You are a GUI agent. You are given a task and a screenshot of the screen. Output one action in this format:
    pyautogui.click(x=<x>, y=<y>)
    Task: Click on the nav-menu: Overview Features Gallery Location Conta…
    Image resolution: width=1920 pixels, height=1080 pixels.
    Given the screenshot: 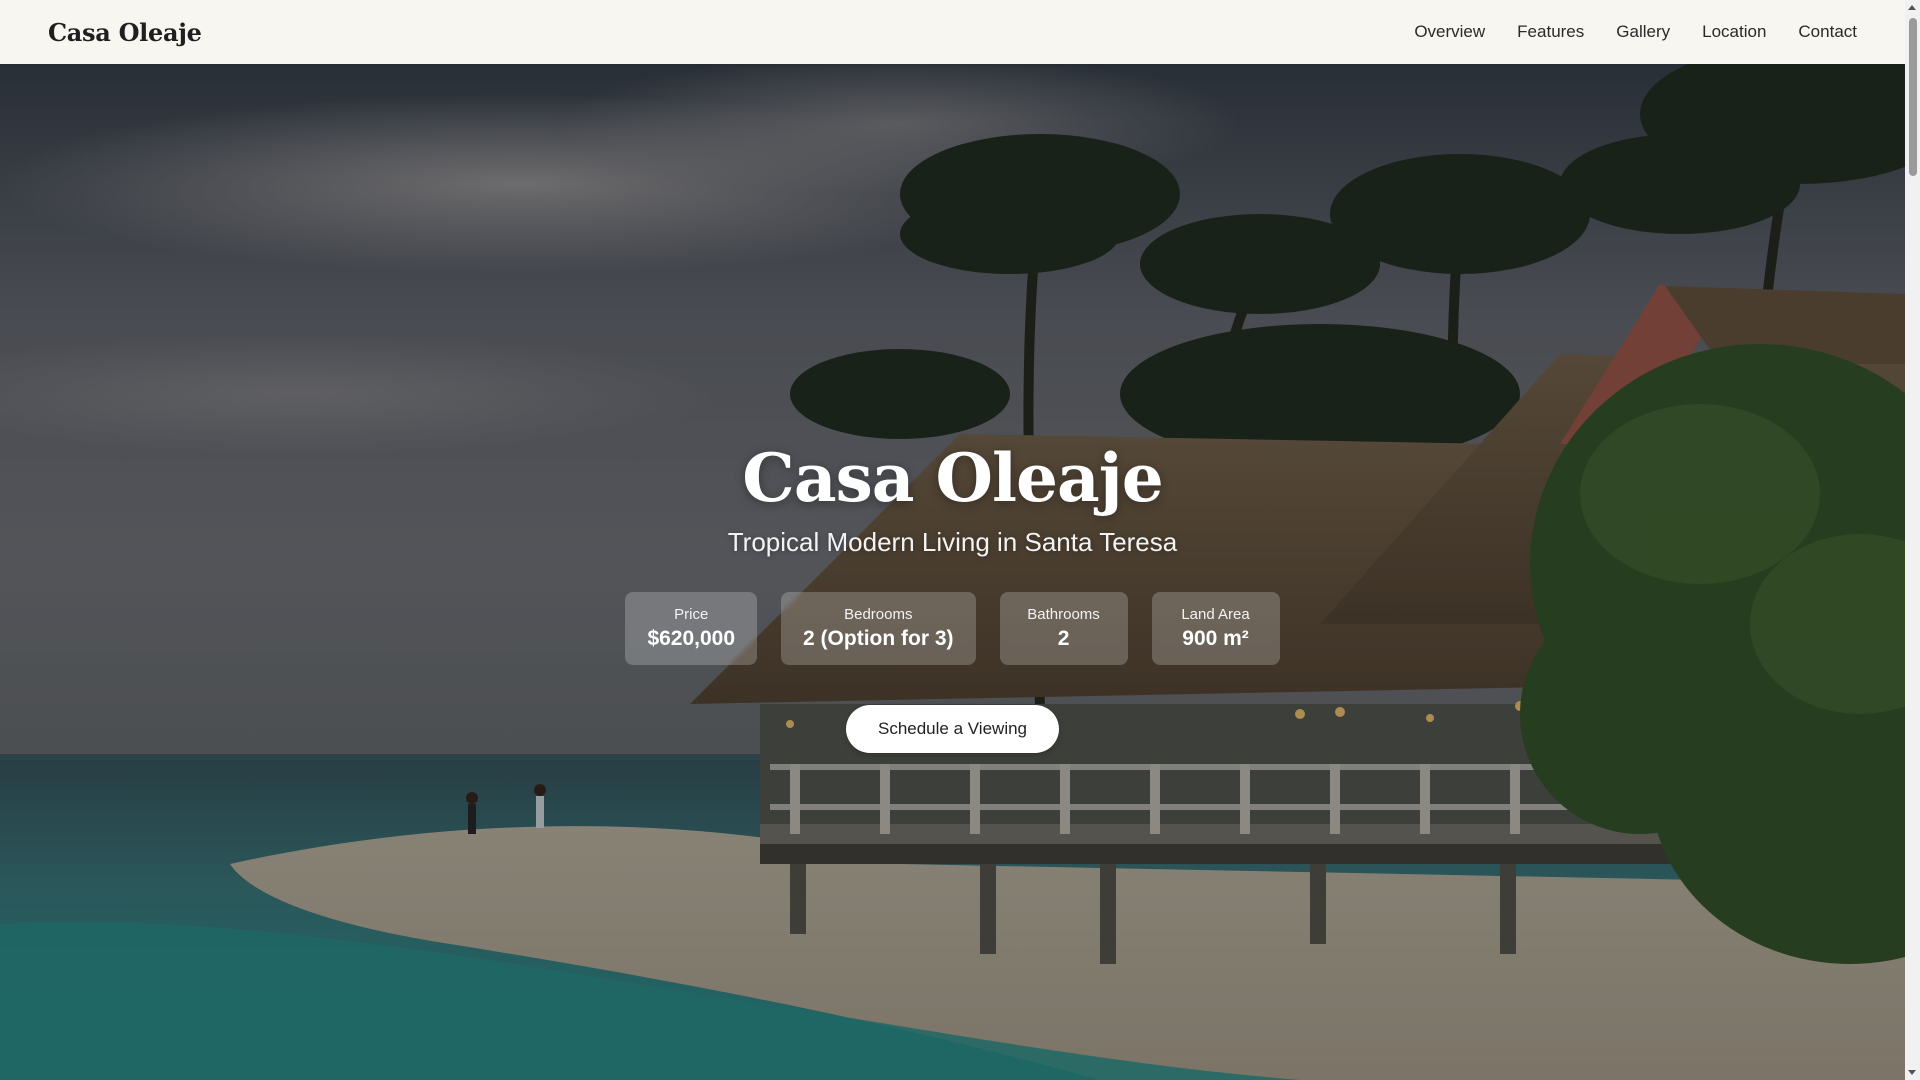 What is the action you would take?
    pyautogui.click(x=1635, y=32)
    